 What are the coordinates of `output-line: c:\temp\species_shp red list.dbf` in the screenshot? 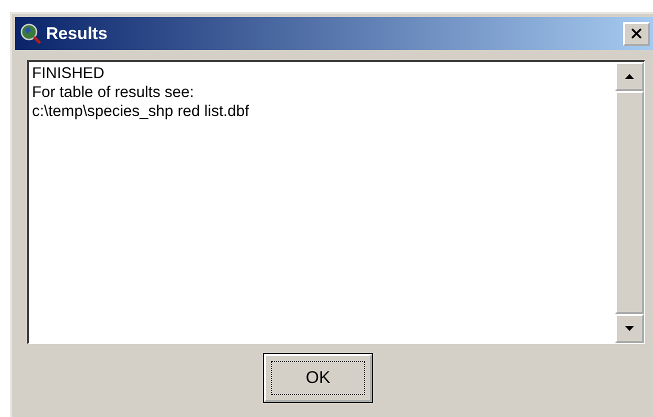 It's located at (141, 111).